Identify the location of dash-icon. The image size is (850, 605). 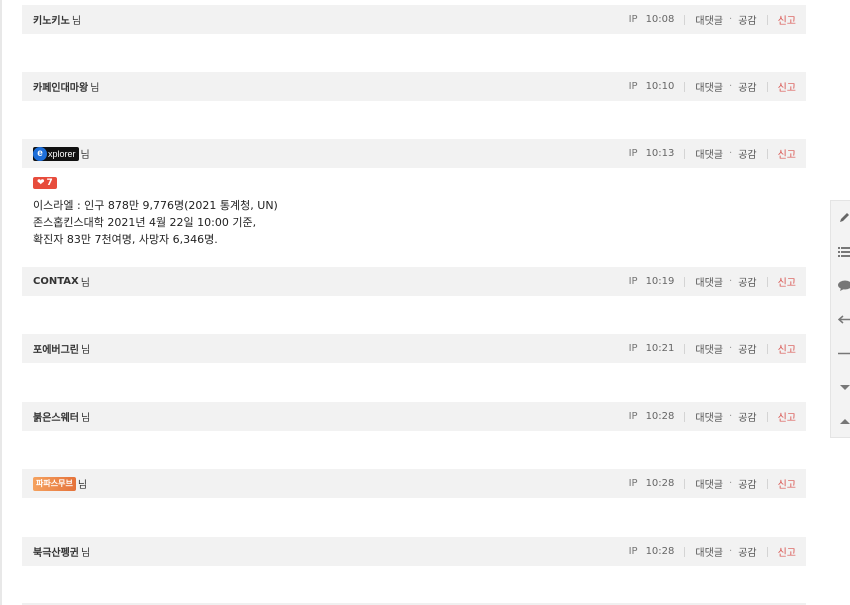
(844, 353).